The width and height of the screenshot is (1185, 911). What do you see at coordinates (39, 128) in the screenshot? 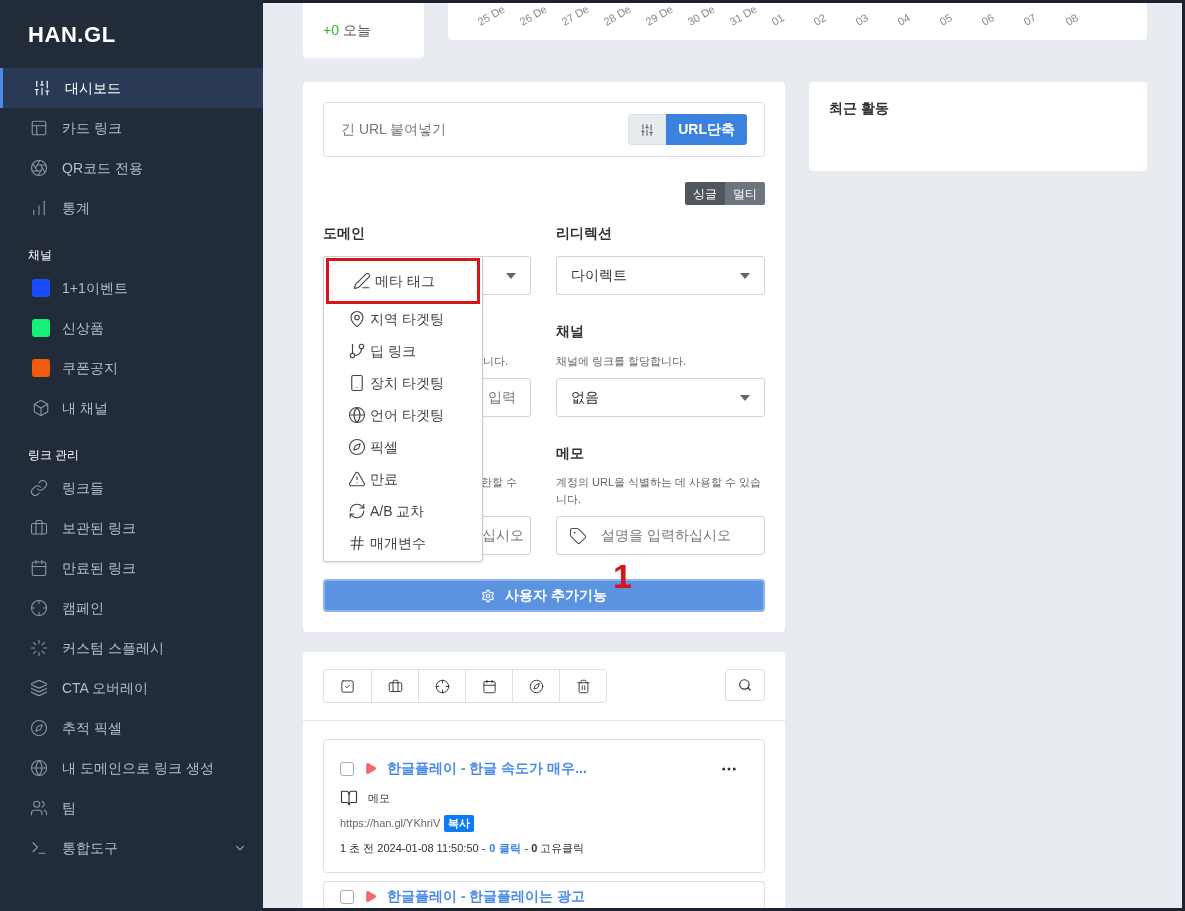
I see `layout-icon` at bounding box center [39, 128].